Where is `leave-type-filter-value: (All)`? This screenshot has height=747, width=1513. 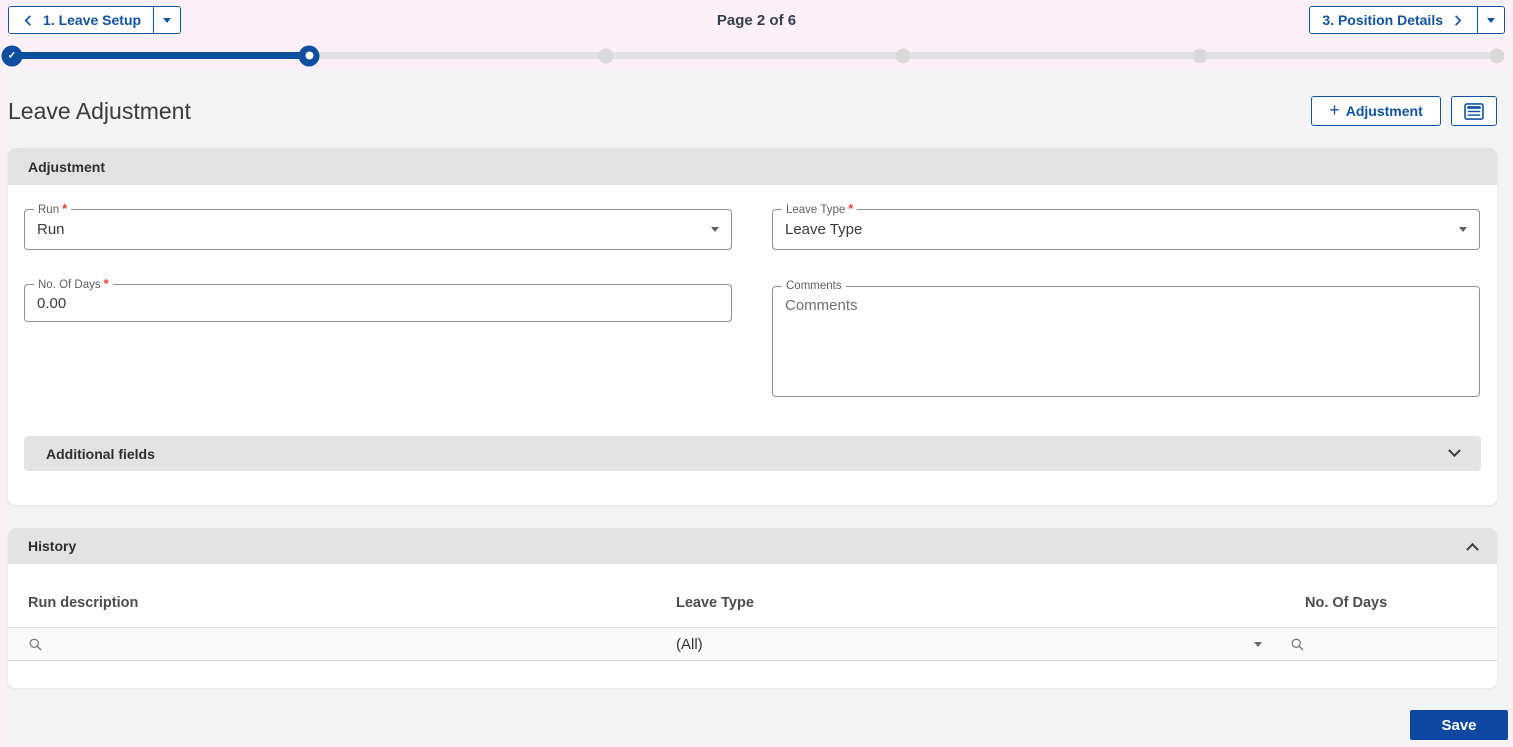 leave-type-filter-value: (All) is located at coordinates (689, 644).